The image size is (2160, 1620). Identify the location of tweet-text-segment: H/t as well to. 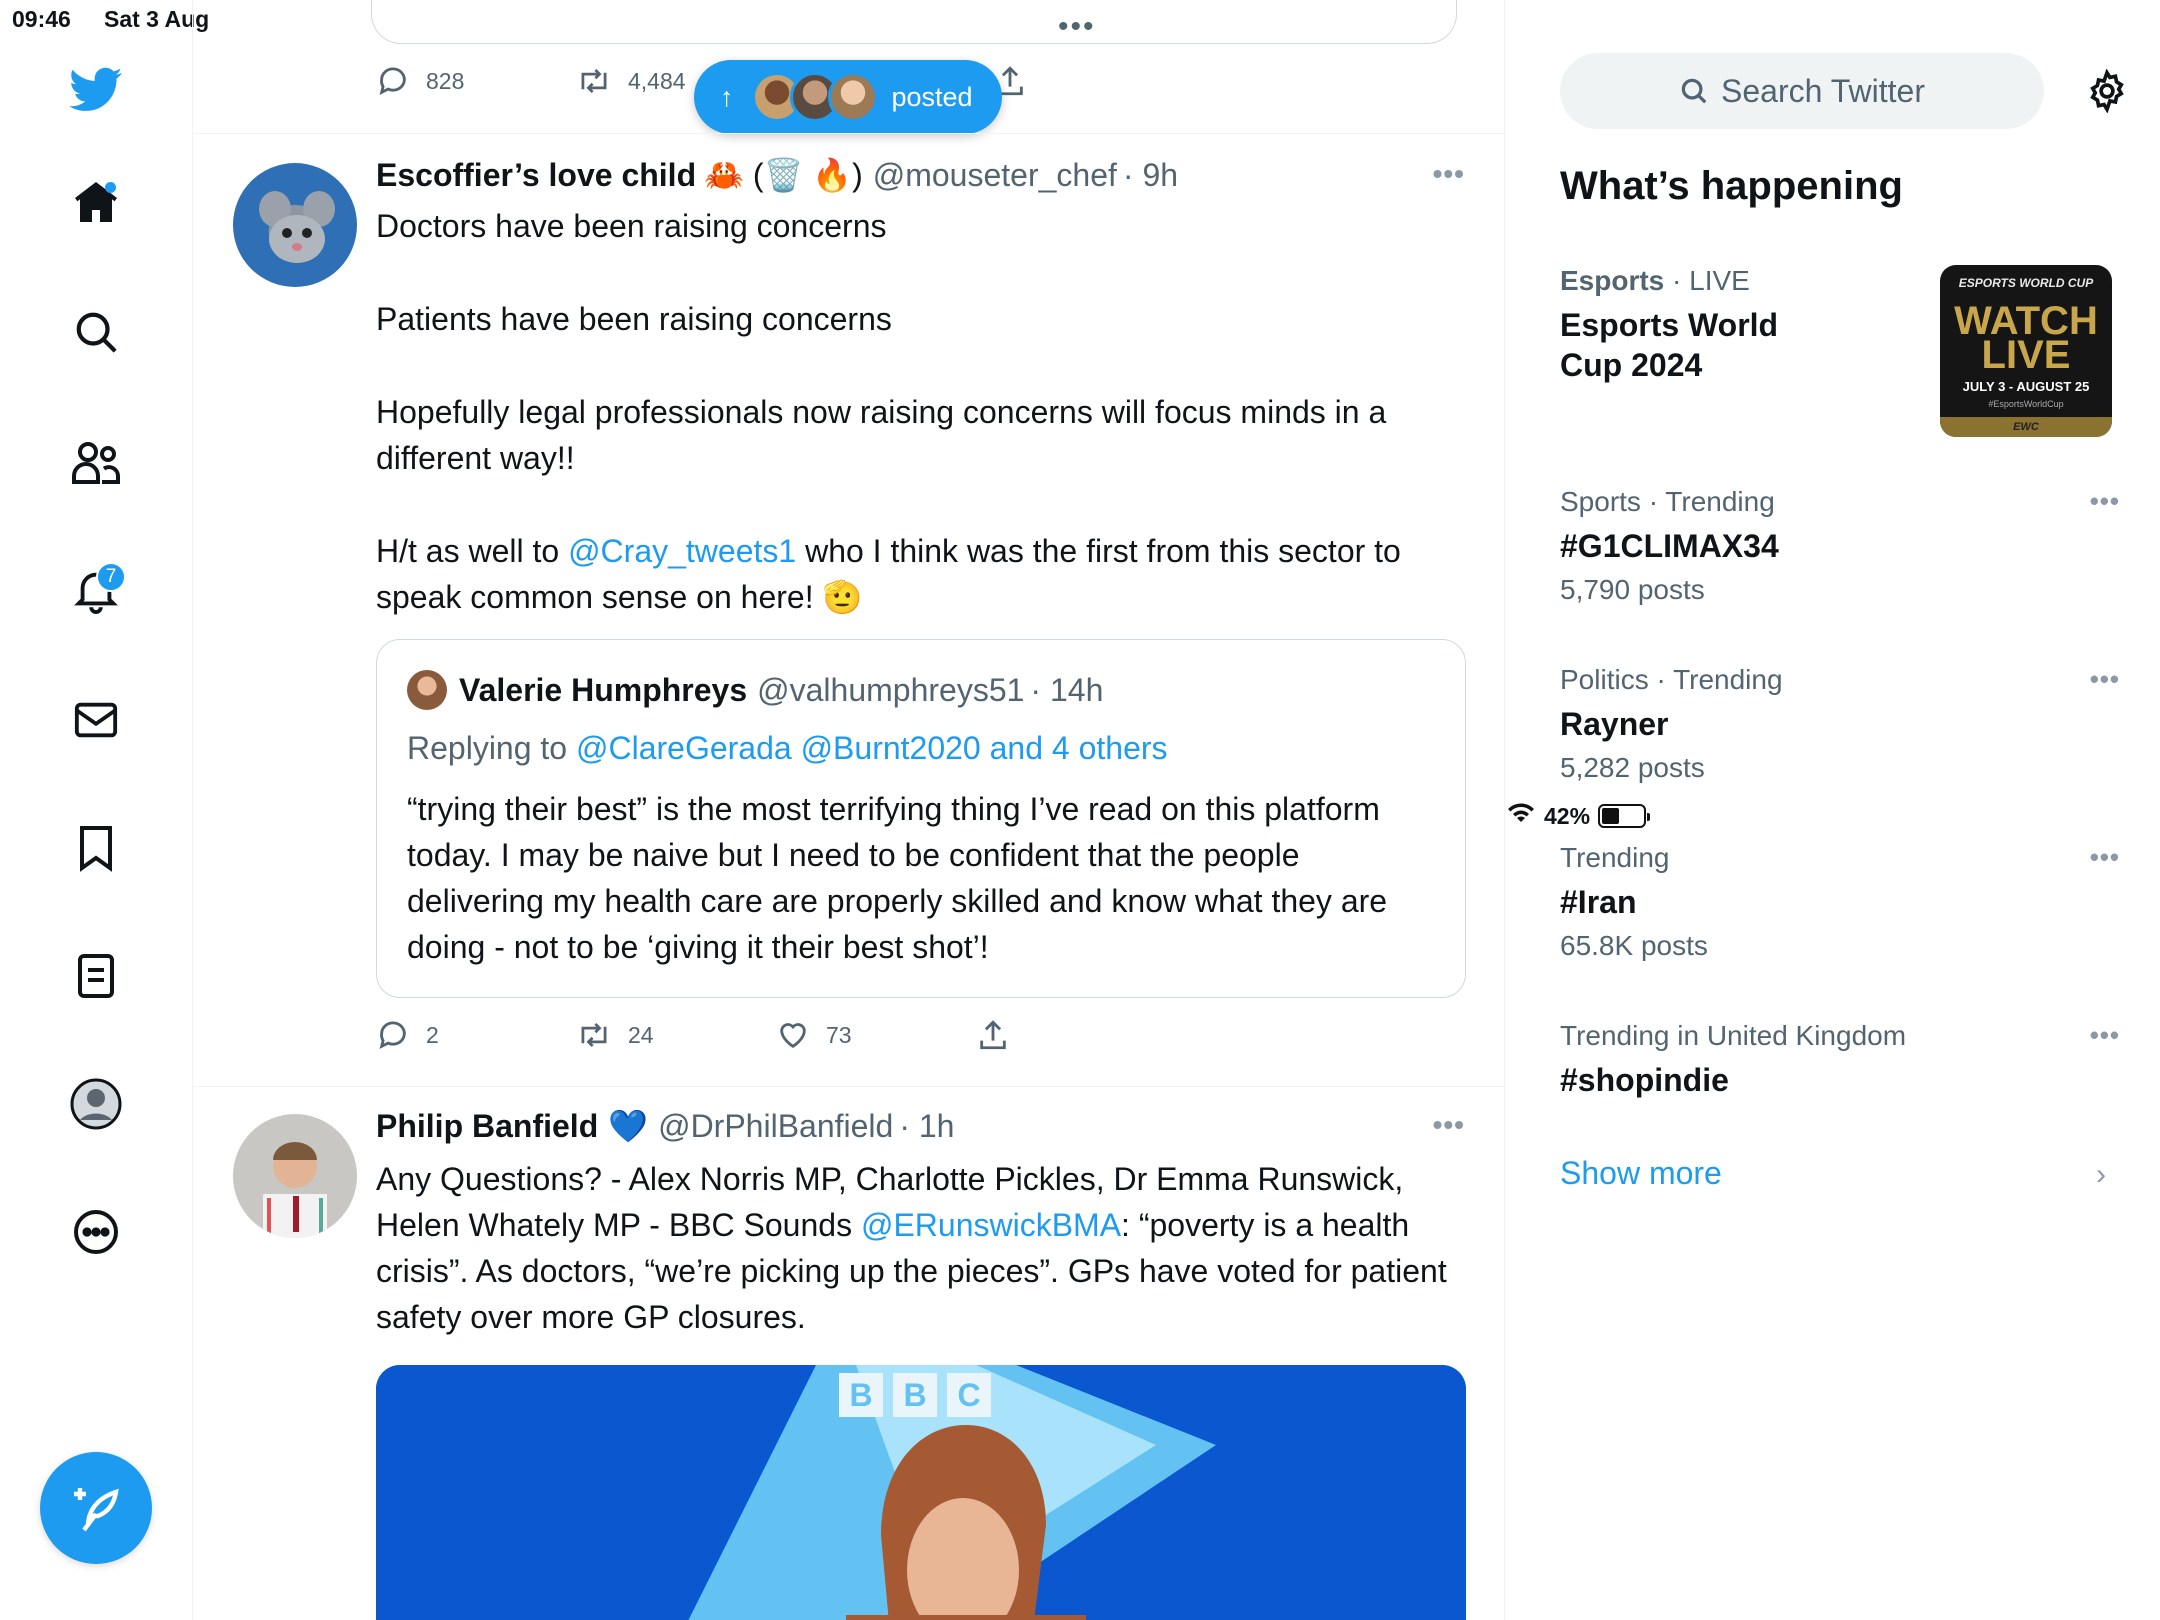
(472, 551).